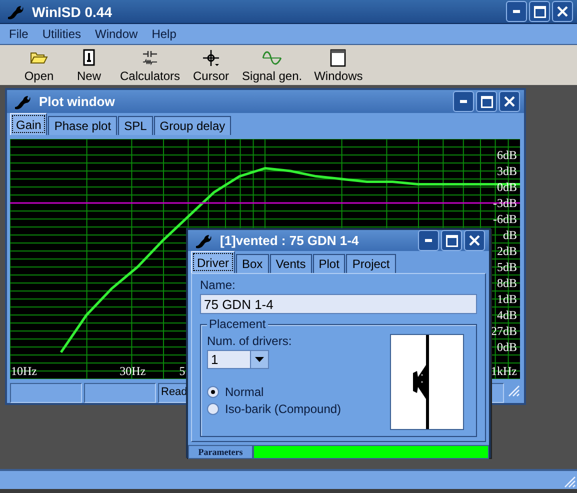 This screenshot has height=493, width=577. I want to click on window-title: Plot window, so click(77, 102).